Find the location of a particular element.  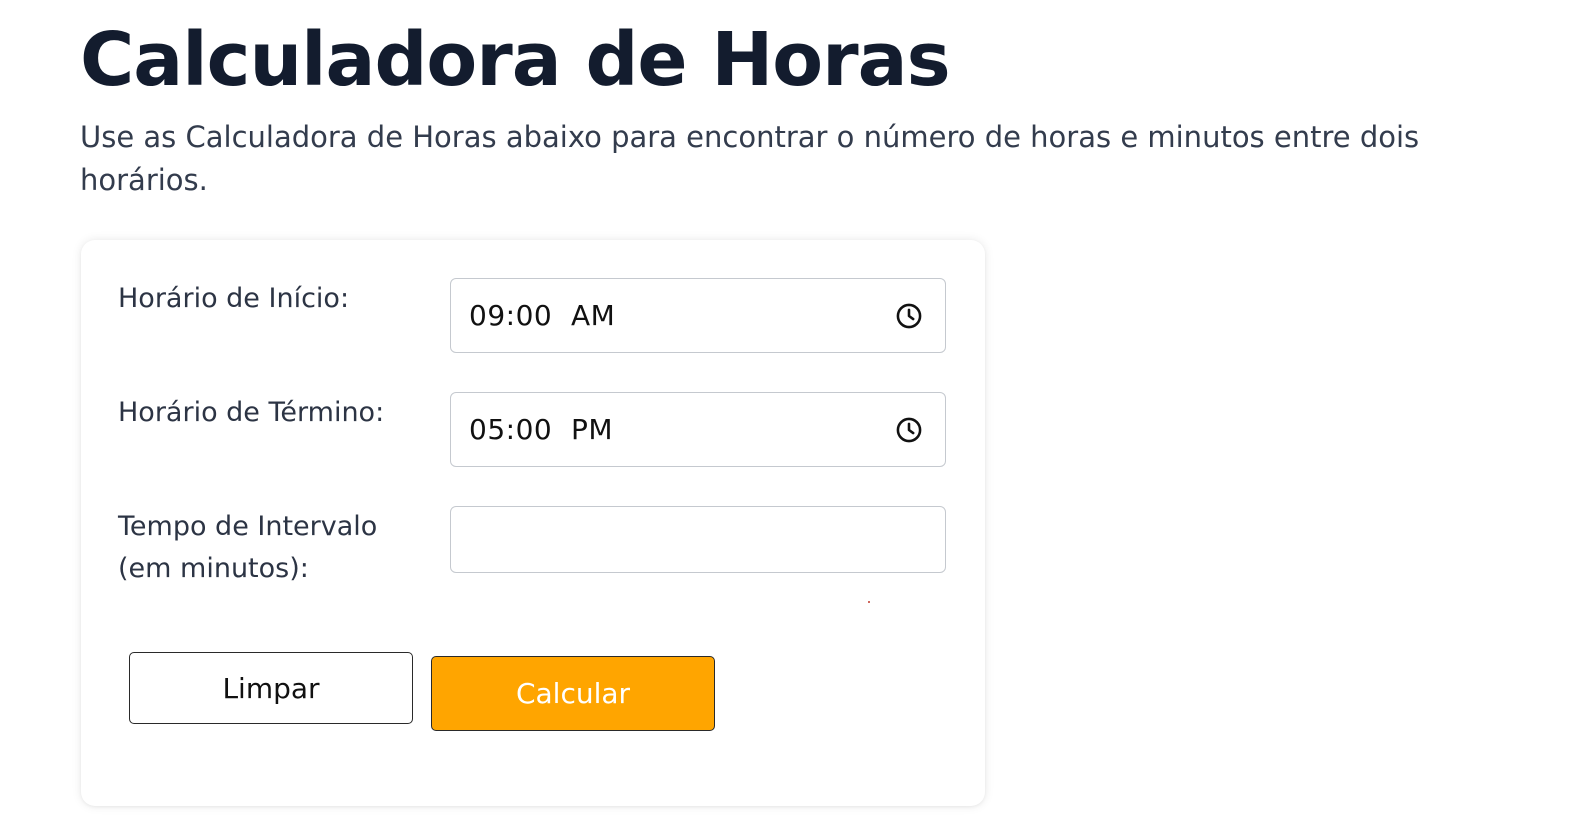

break-time-label-line1: Tempo de Intervalo is located at coordinates (248, 526).